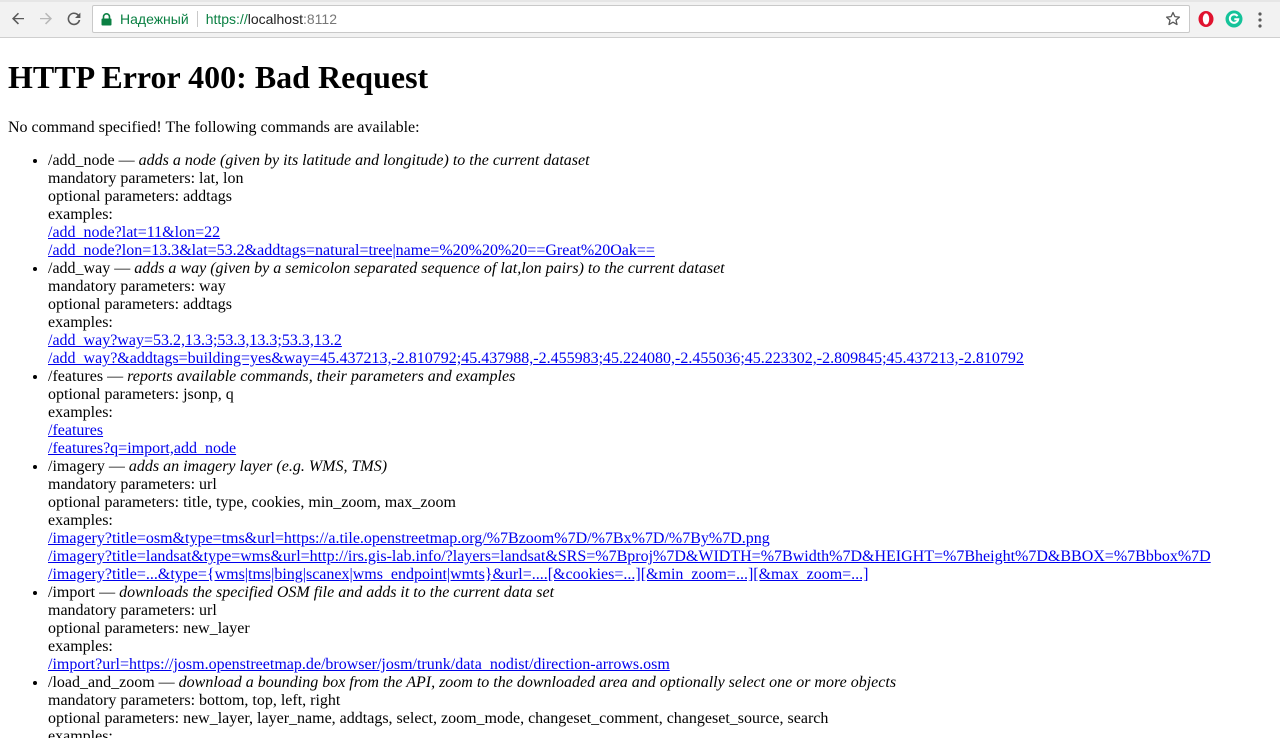  I want to click on command-name: /add_way, so click(79, 268).